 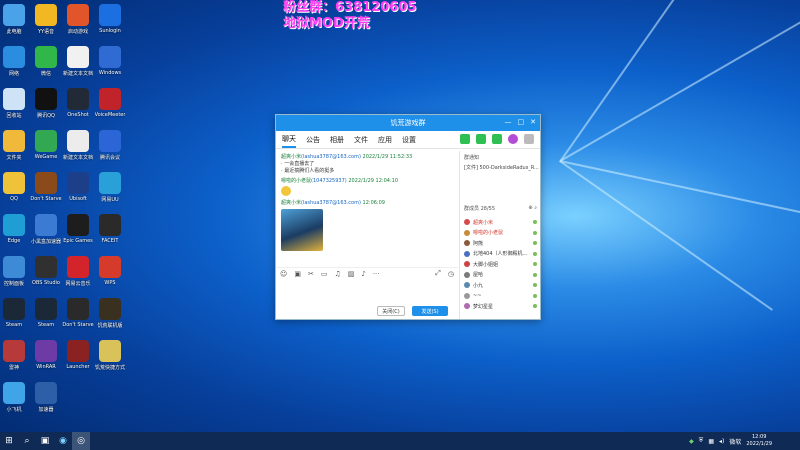 What do you see at coordinates (530, 208) in the screenshot?
I see `invite-icon: ⊕` at bounding box center [530, 208].